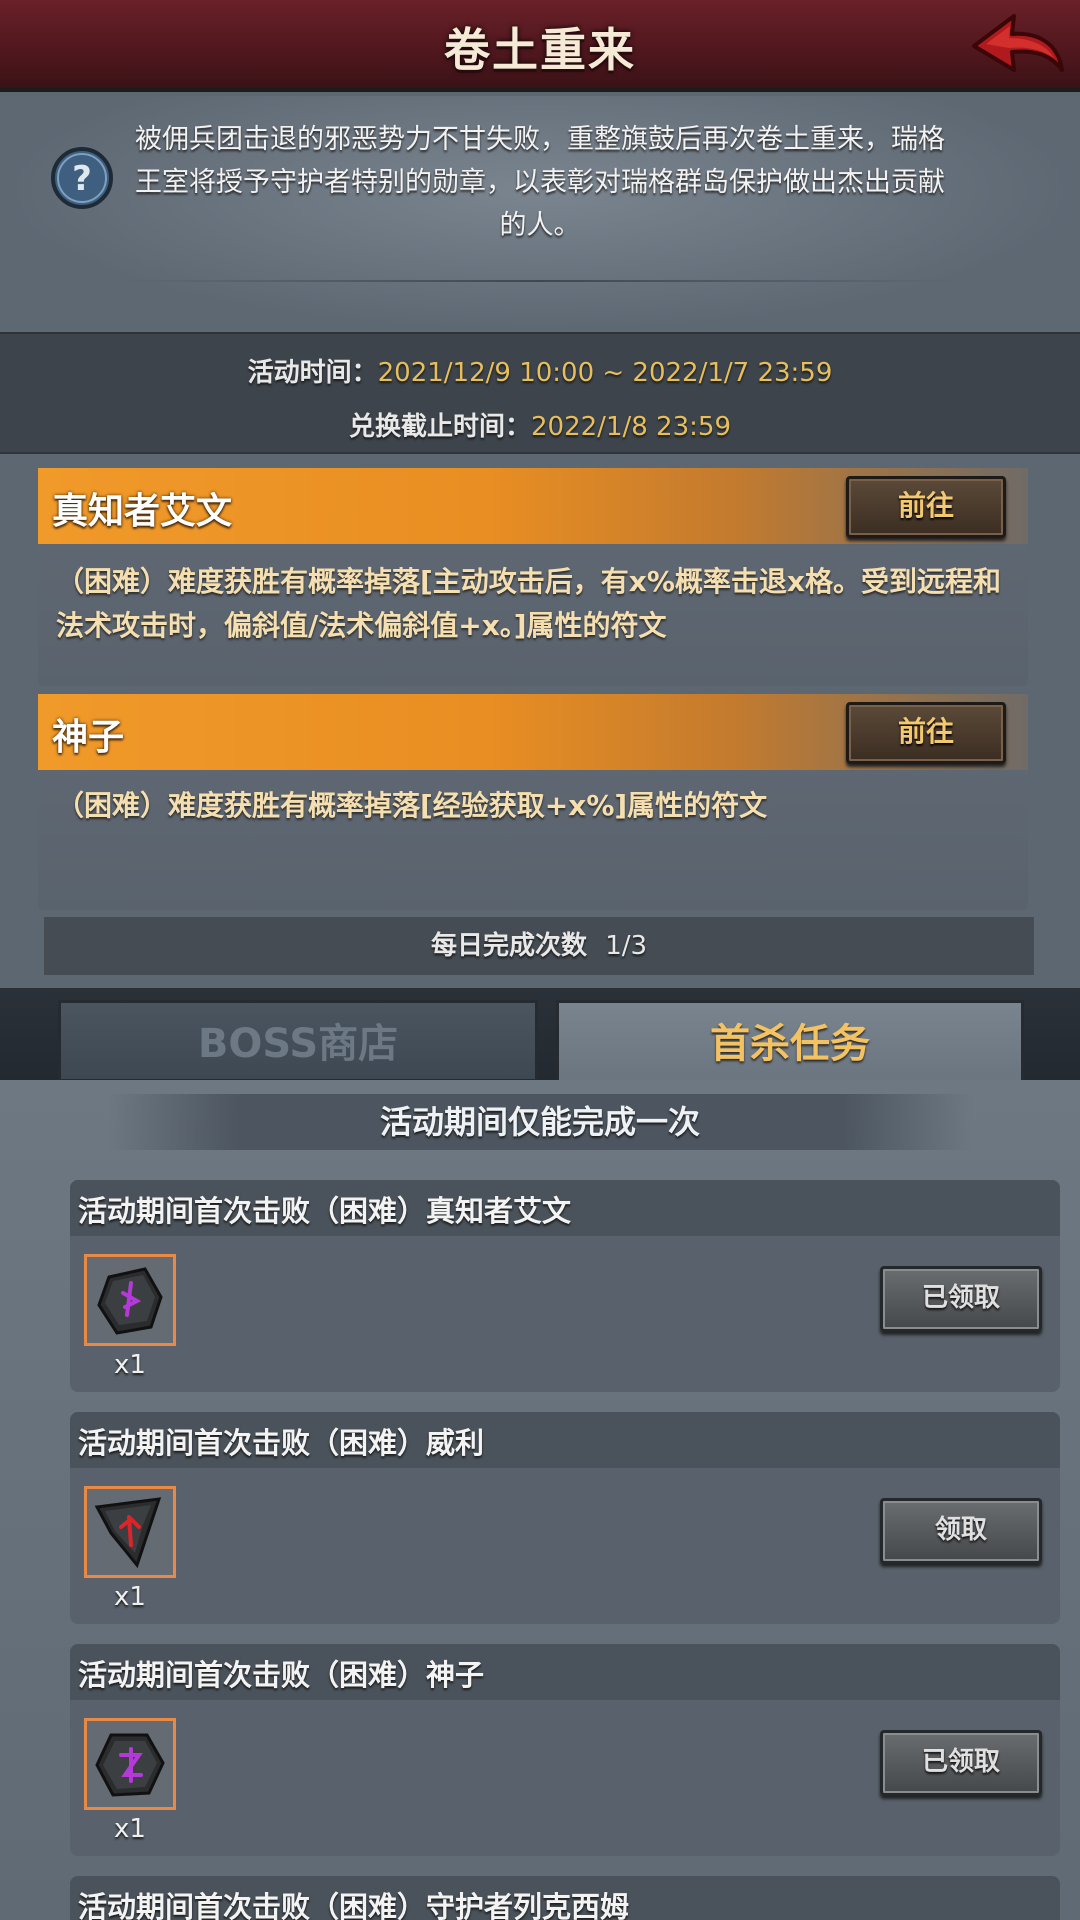  What do you see at coordinates (565, 1286) in the screenshot?
I see `quest-card: 活动期间首次击败（困难）真知者艾文 x1 已领取` at bounding box center [565, 1286].